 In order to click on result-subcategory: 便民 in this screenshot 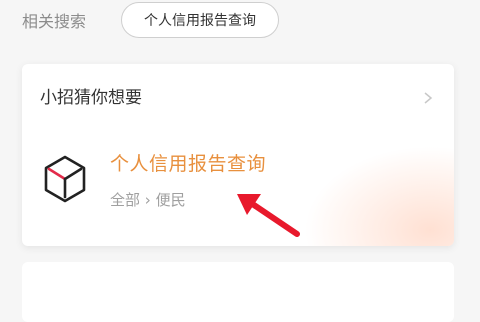, I will do `click(170, 200)`.